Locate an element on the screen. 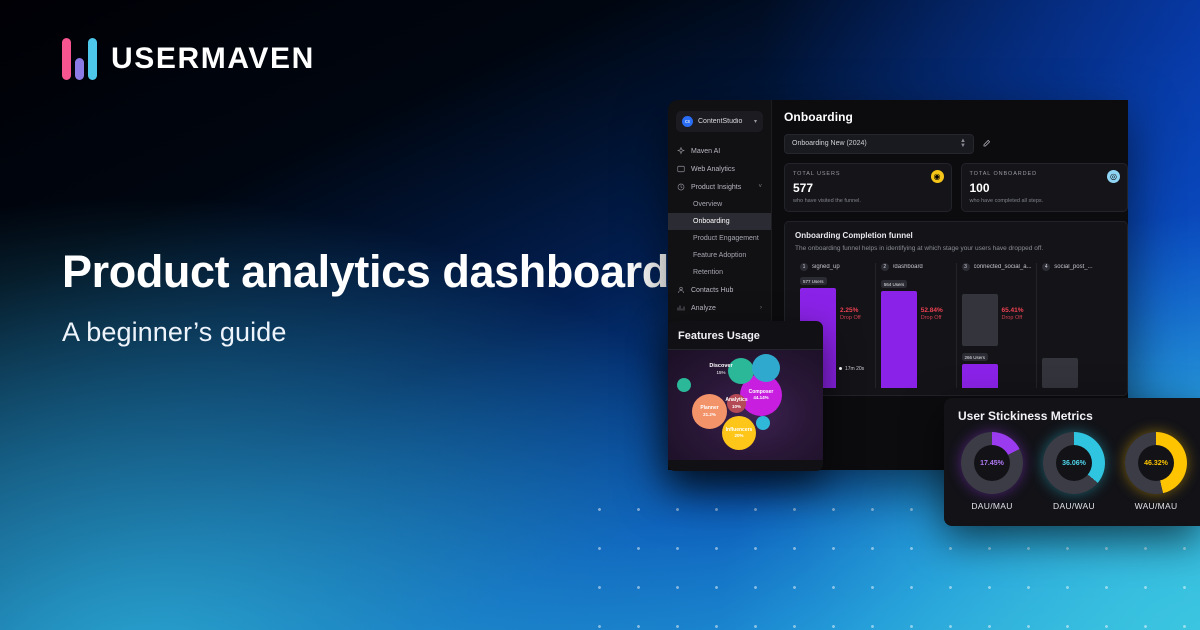 The height and width of the screenshot is (630, 1200). sidebar-item-contacts-hub: Contacts Hub is located at coordinates (719, 290).